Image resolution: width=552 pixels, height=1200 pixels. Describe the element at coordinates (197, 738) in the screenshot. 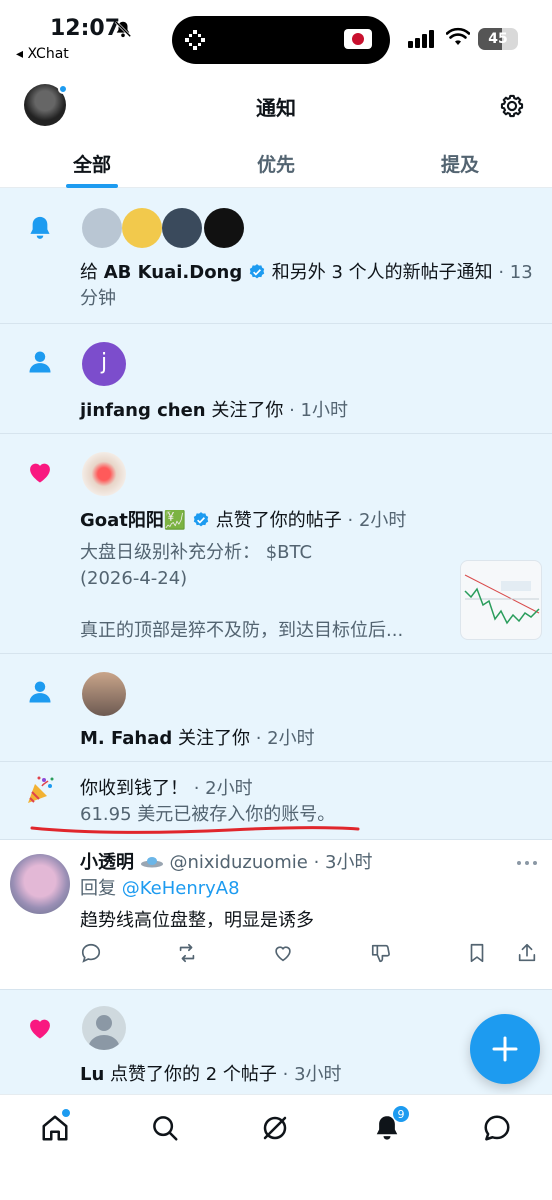

I see `notification-text: M. Fahad 关注了你 · 2小时` at that location.